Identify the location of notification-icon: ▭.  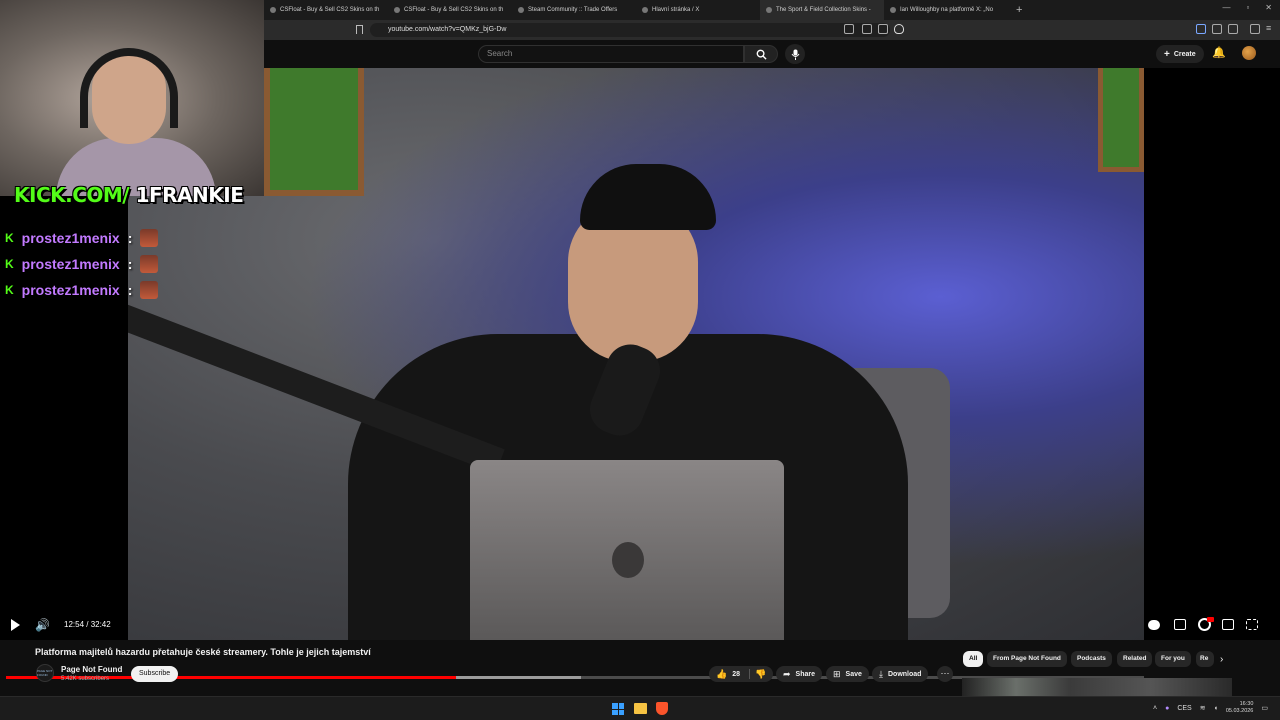
(1264, 708).